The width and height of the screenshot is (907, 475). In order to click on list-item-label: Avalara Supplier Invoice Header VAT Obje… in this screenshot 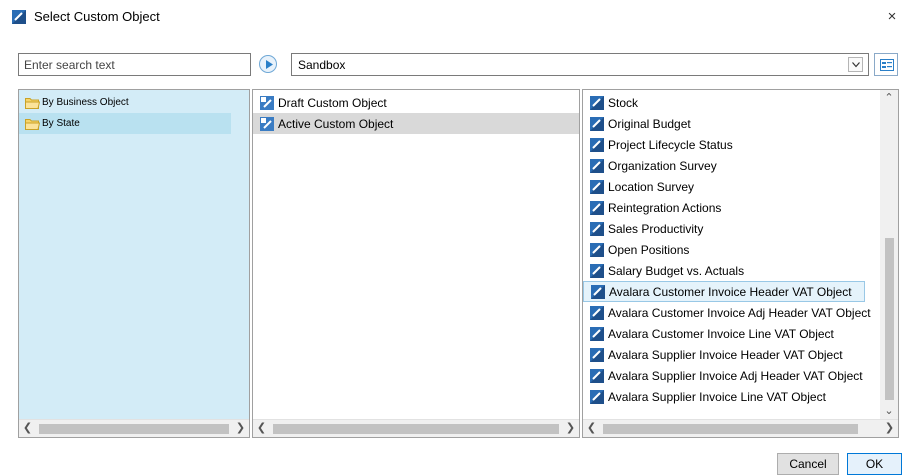, I will do `click(725, 354)`.